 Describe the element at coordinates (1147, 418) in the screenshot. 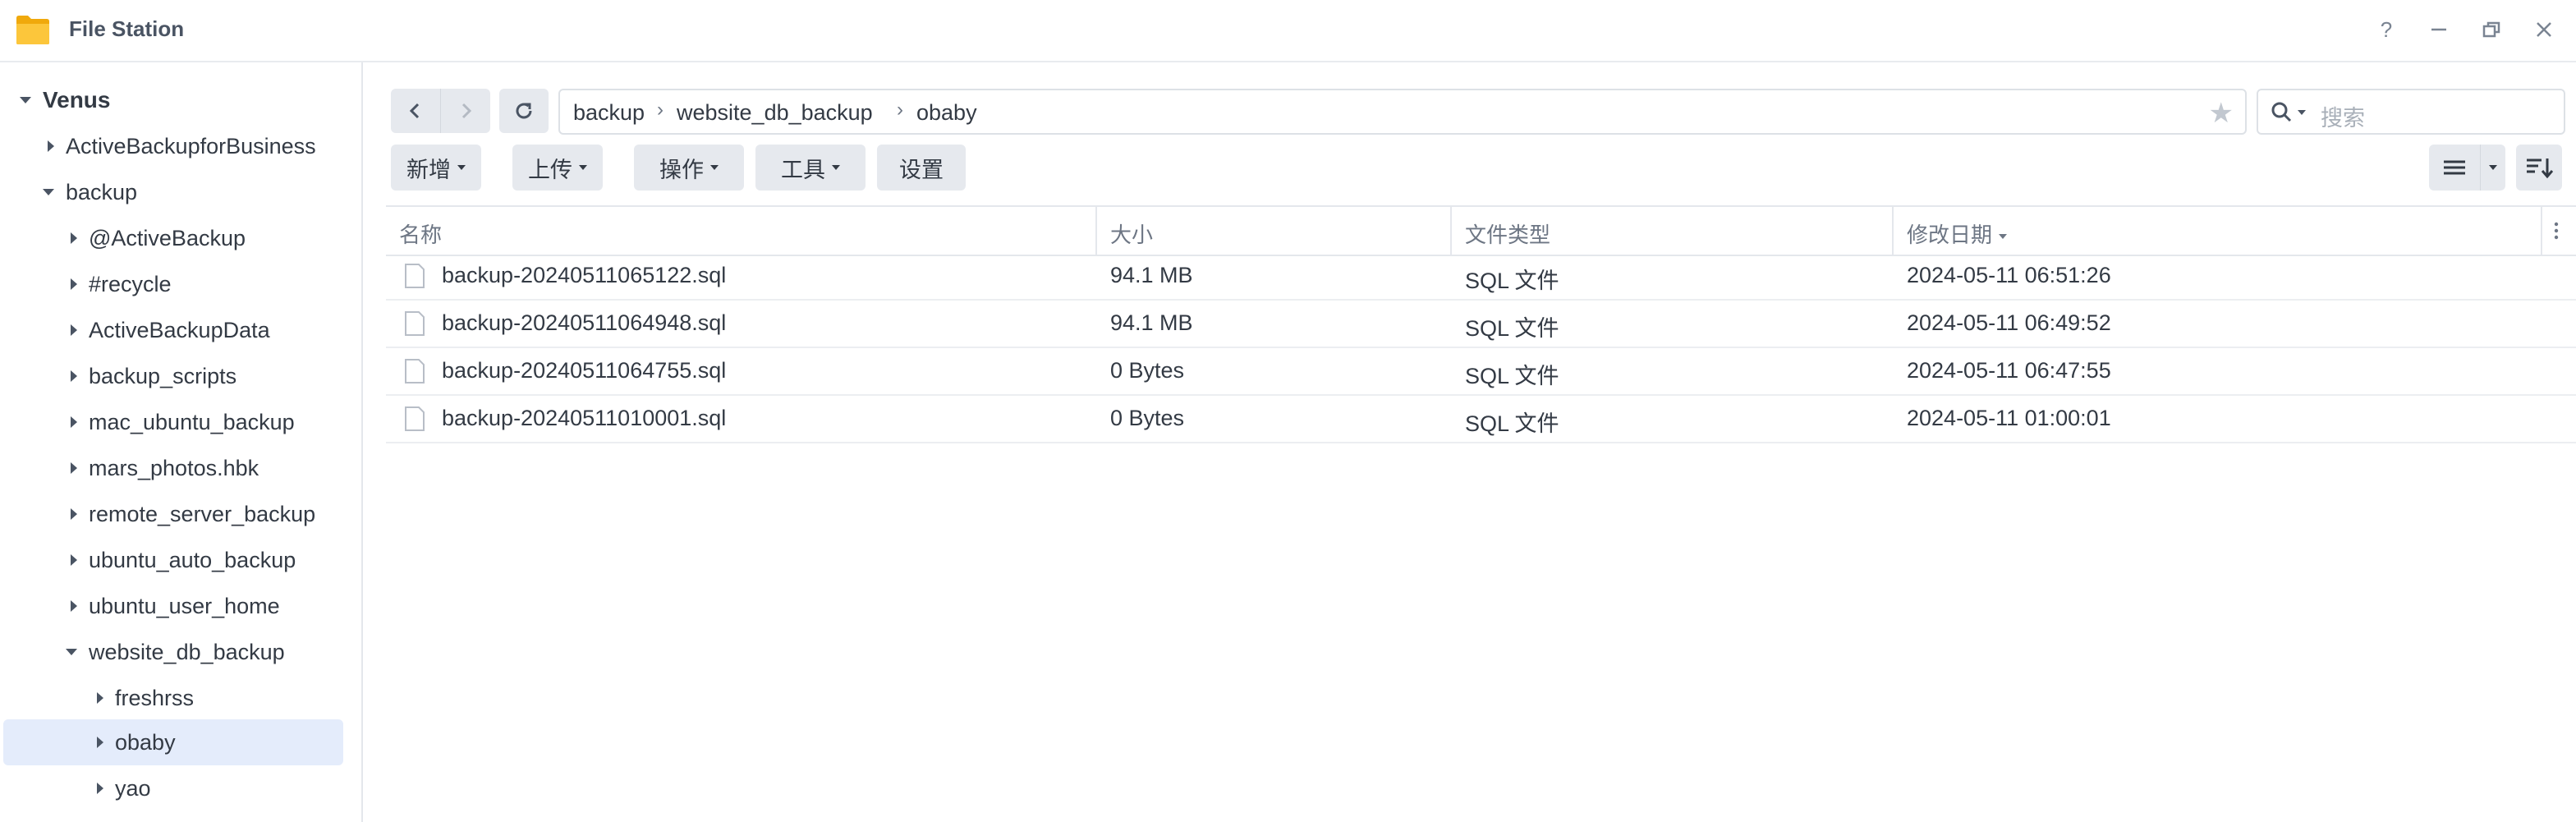

I see `file-size: 0 Bytes` at that location.